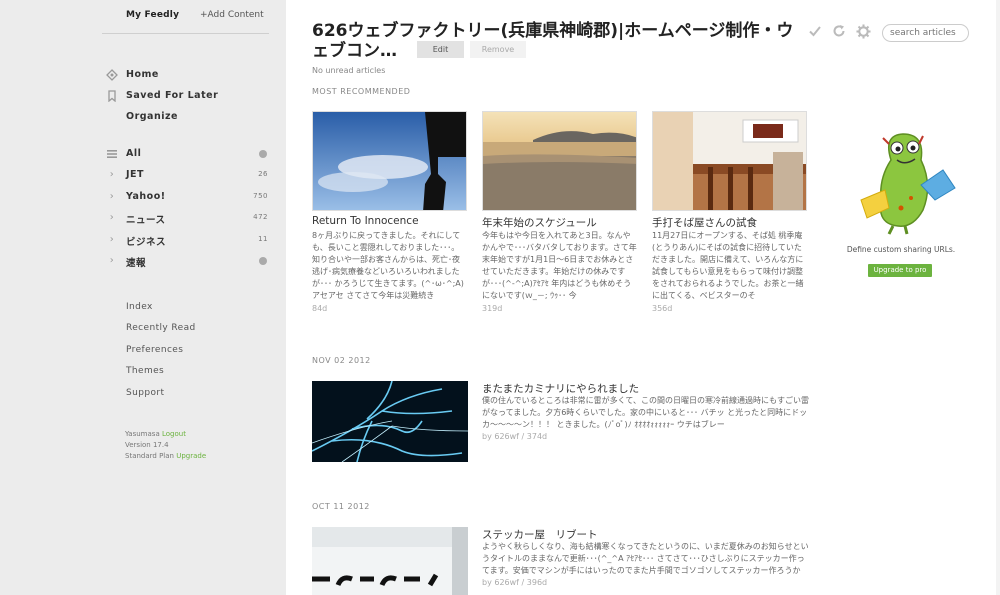 The height and width of the screenshot is (595, 1000). Describe the element at coordinates (839, 33) in the screenshot. I see `refresh-icon` at that location.